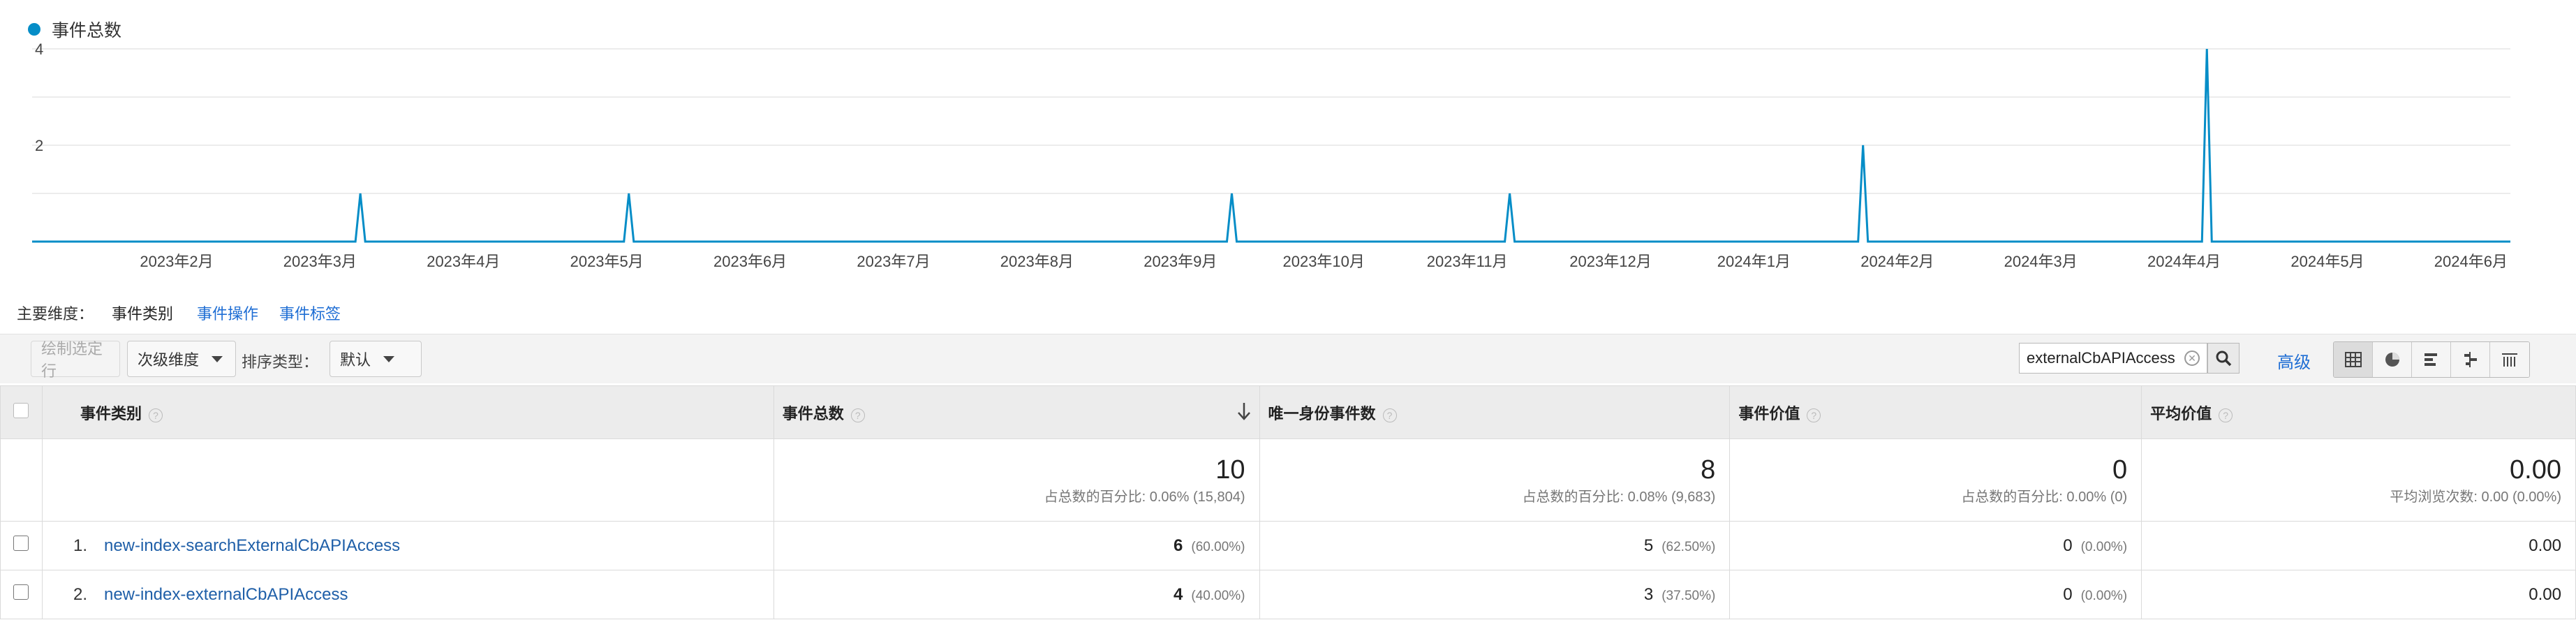  I want to click on x-tick-label: 2023年11月, so click(1467, 262).